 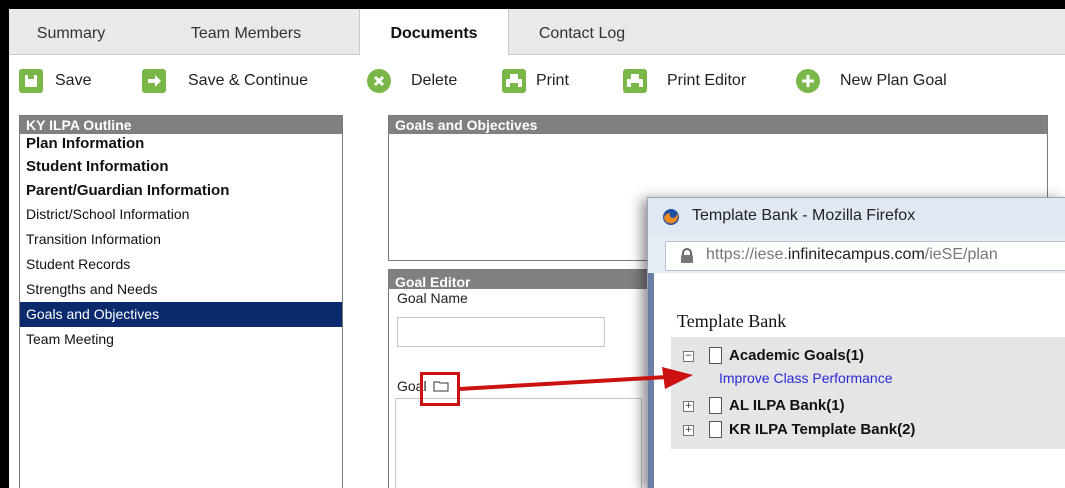 What do you see at coordinates (804, 215) in the screenshot?
I see `window-title: Template Bank - Mozilla Firefox` at bounding box center [804, 215].